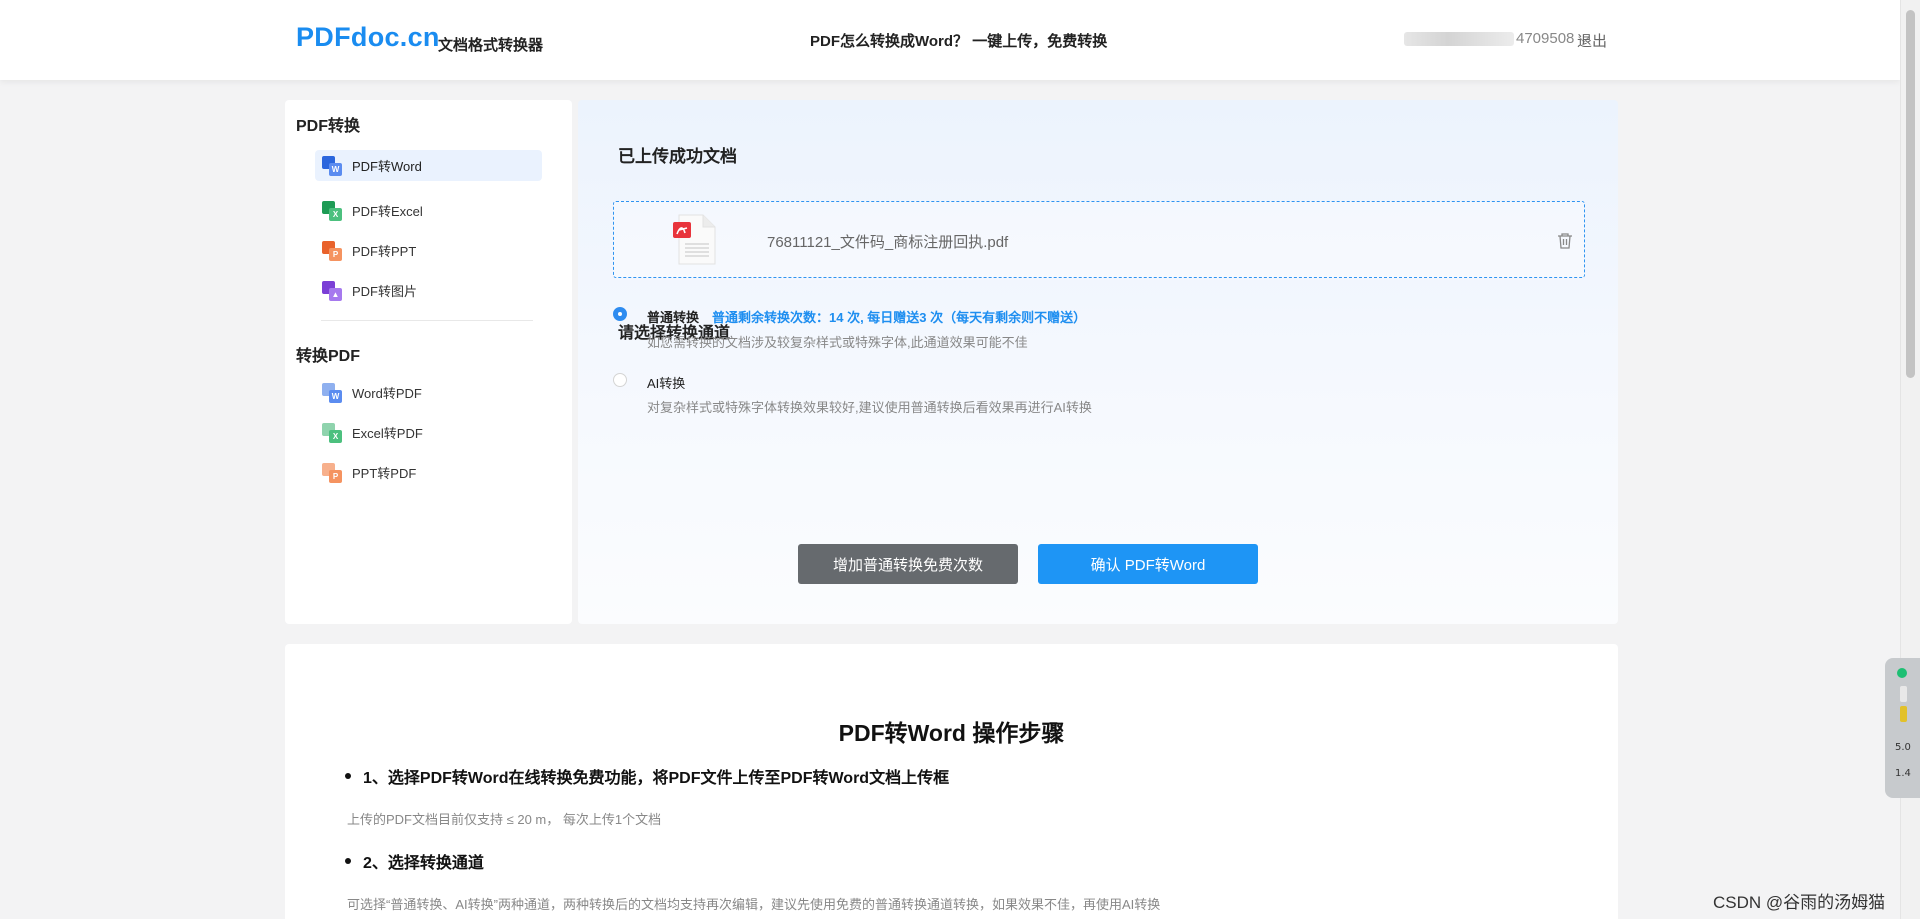 The image size is (1920, 919). Describe the element at coordinates (673, 316) in the screenshot. I see `option-normal-label: 普通转换` at that location.